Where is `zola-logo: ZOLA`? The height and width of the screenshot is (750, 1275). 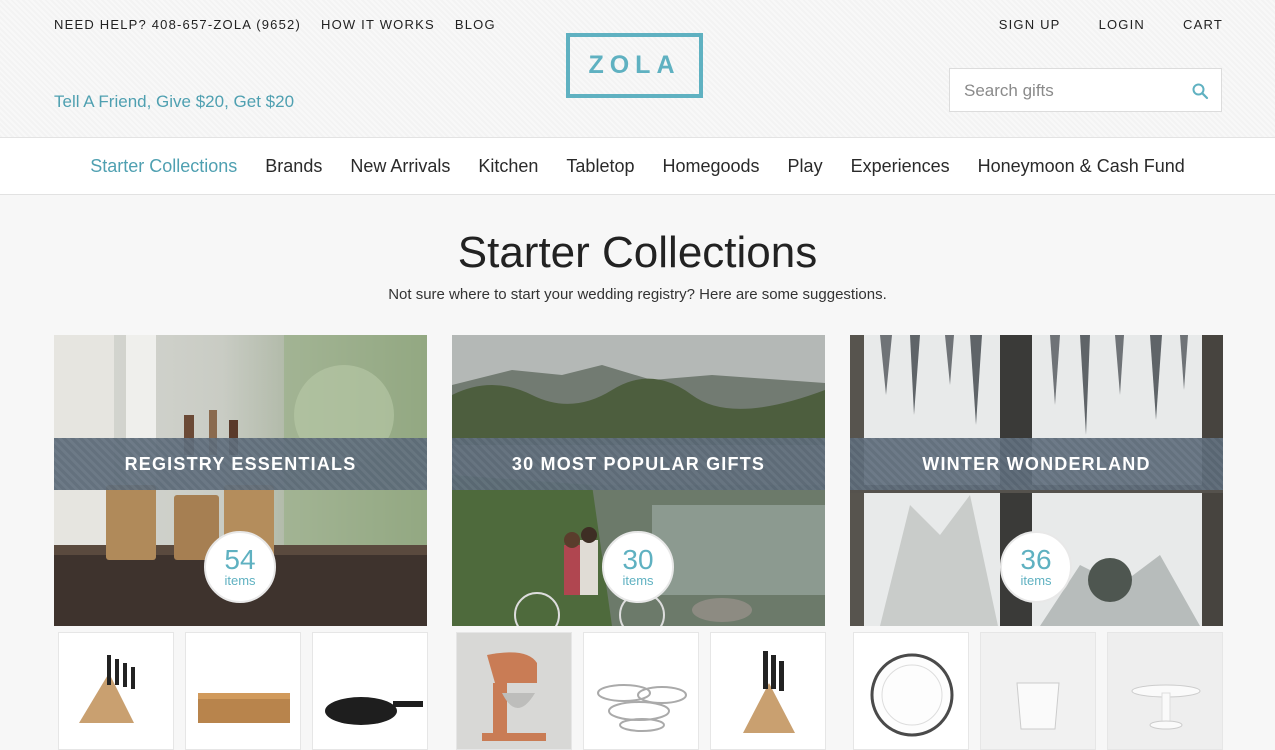
zola-logo: ZOLA is located at coordinates (634, 65).